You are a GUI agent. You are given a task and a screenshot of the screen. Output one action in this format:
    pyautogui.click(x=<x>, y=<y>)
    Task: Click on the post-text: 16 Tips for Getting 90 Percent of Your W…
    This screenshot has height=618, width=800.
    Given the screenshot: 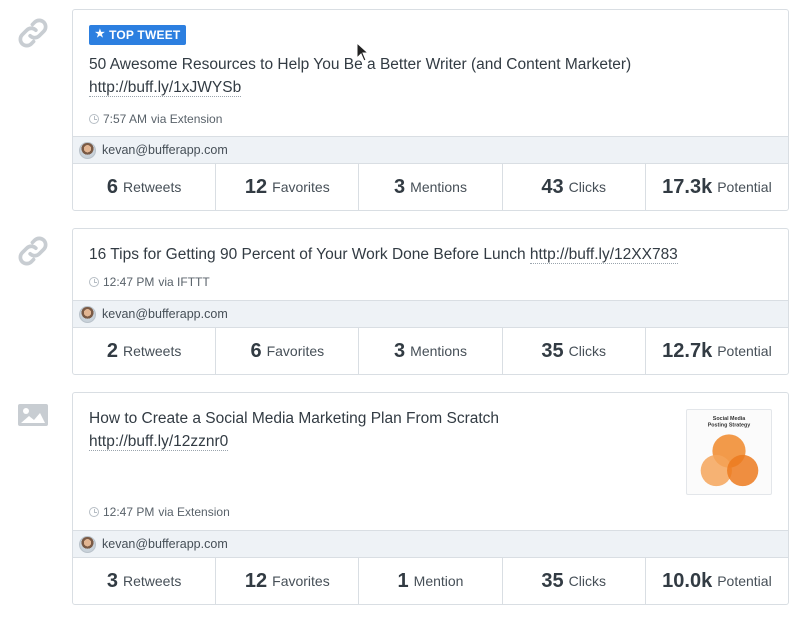 What is the action you would take?
    pyautogui.click(x=430, y=254)
    